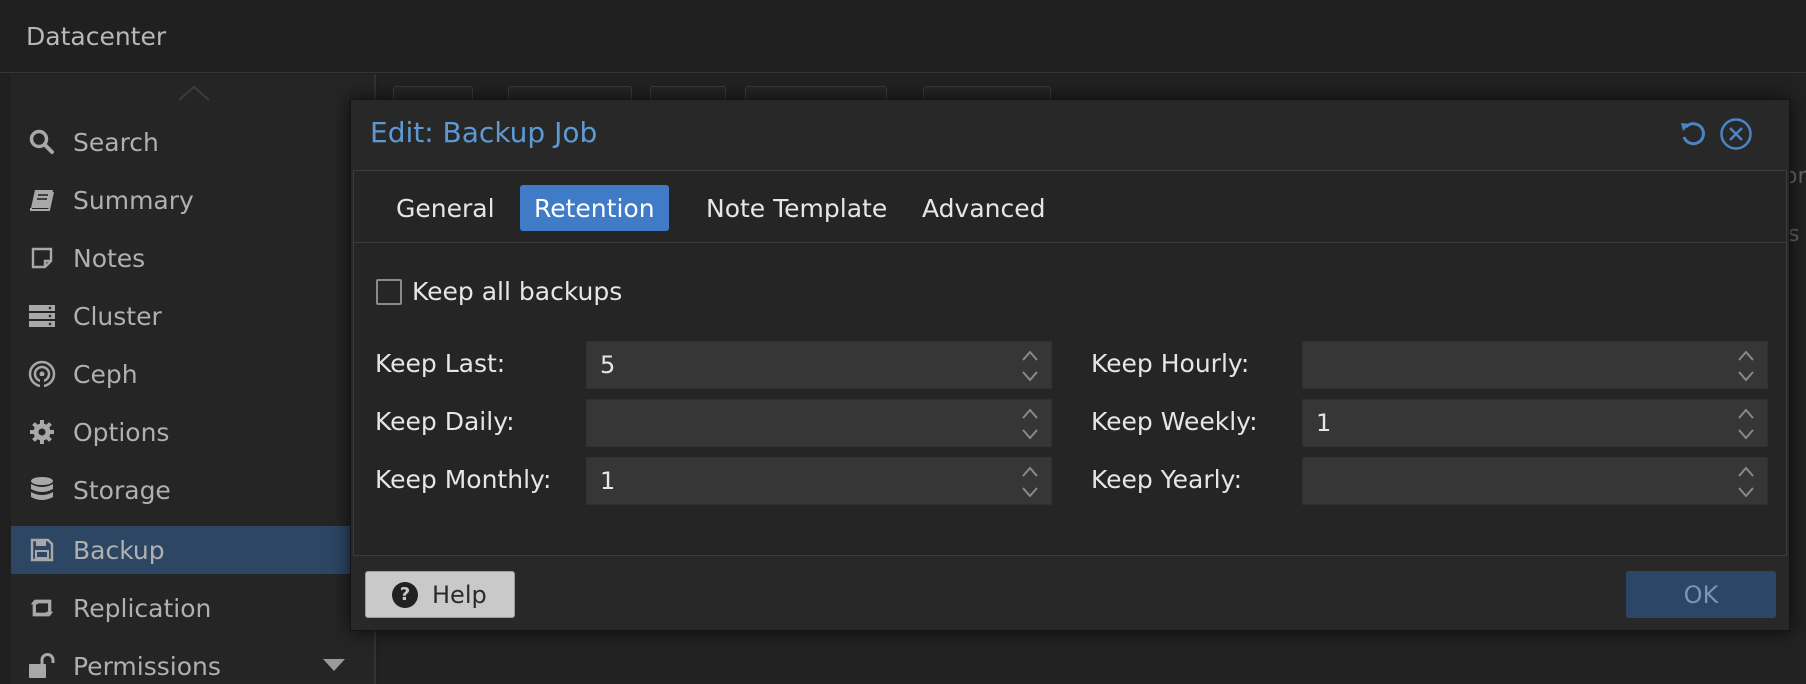 Image resolution: width=1806 pixels, height=684 pixels. I want to click on keep-daily-spinner, so click(819, 423).